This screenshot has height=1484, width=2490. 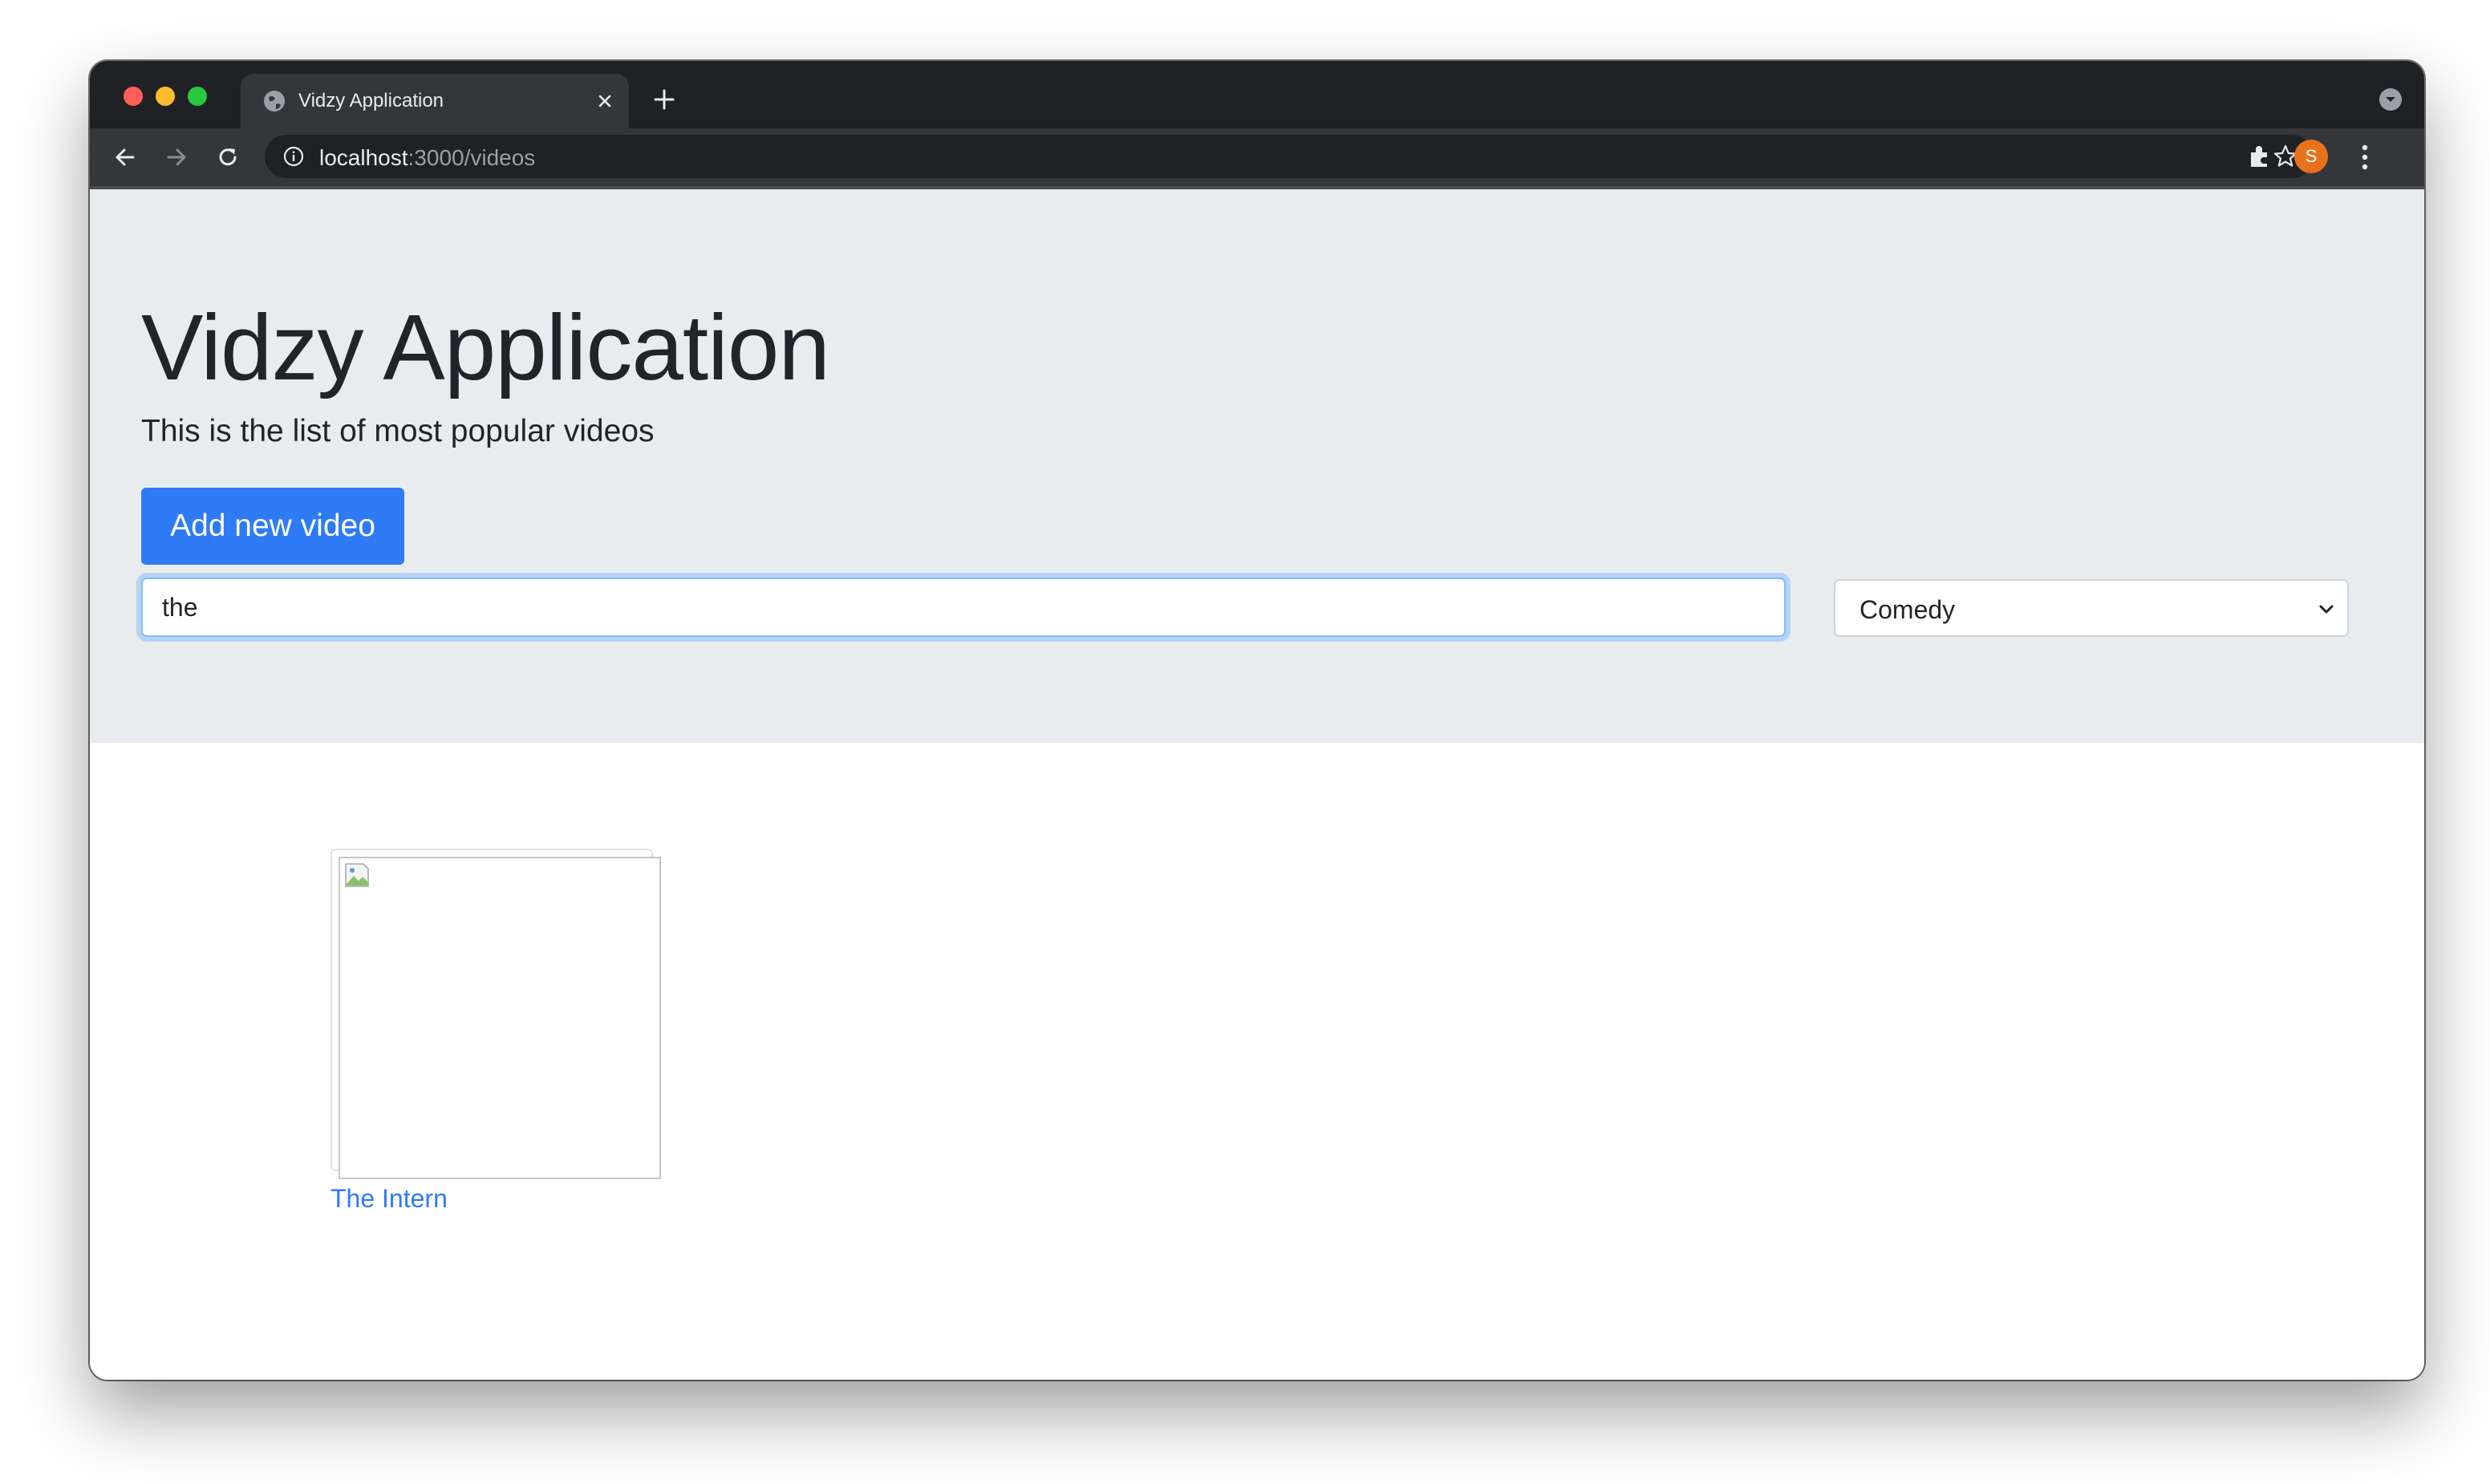 What do you see at coordinates (125, 157) in the screenshot?
I see `back-icon` at bounding box center [125, 157].